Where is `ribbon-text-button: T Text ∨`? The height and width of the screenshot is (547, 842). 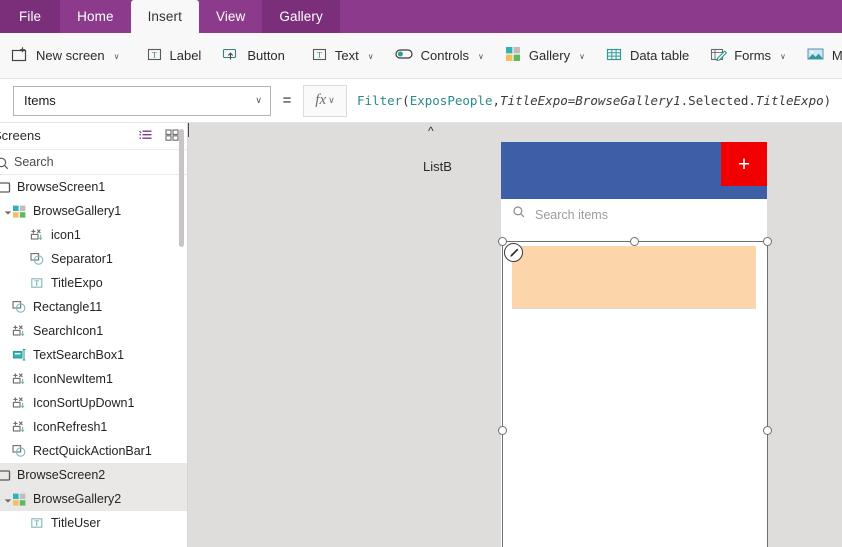 ribbon-text-button: T Text ∨ is located at coordinates (342, 56).